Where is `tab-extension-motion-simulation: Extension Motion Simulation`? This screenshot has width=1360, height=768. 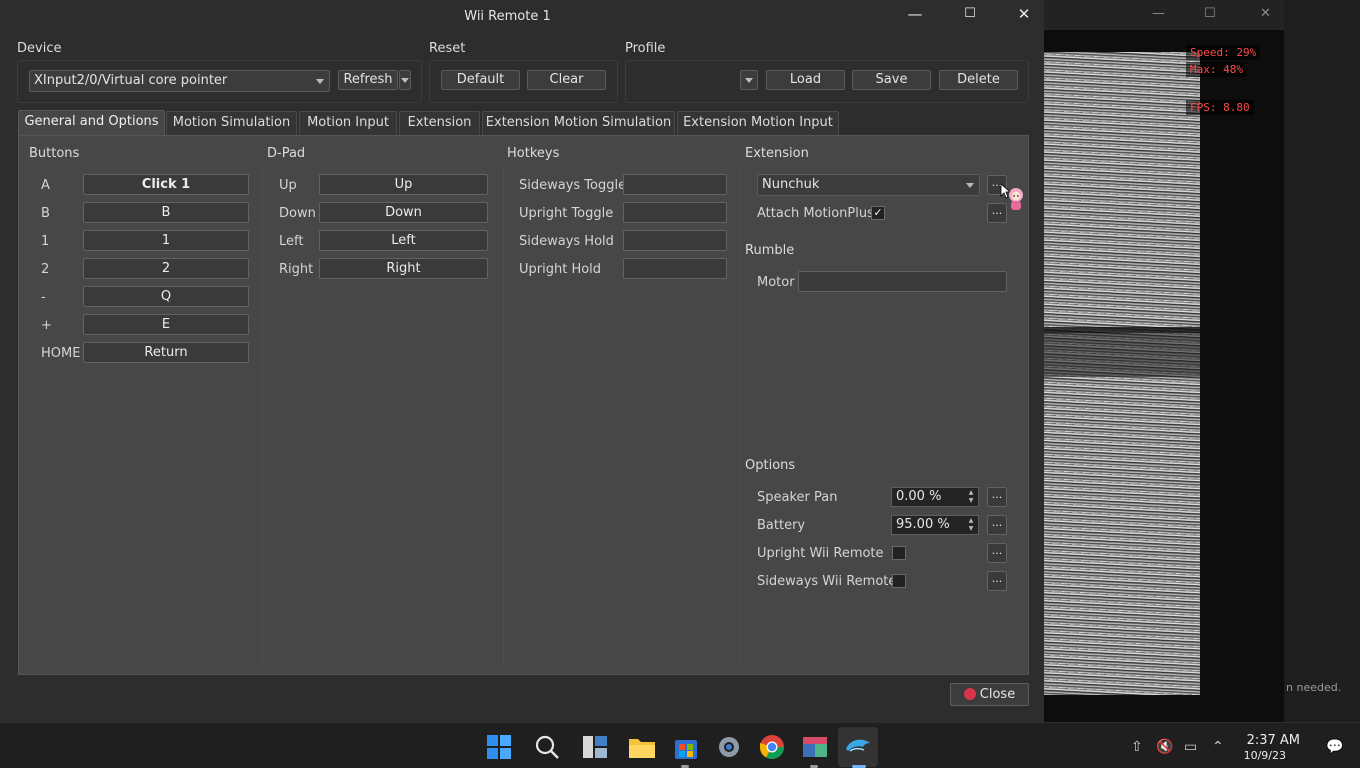
tab-extension-motion-simulation: Extension Motion Simulation is located at coordinates (578, 123).